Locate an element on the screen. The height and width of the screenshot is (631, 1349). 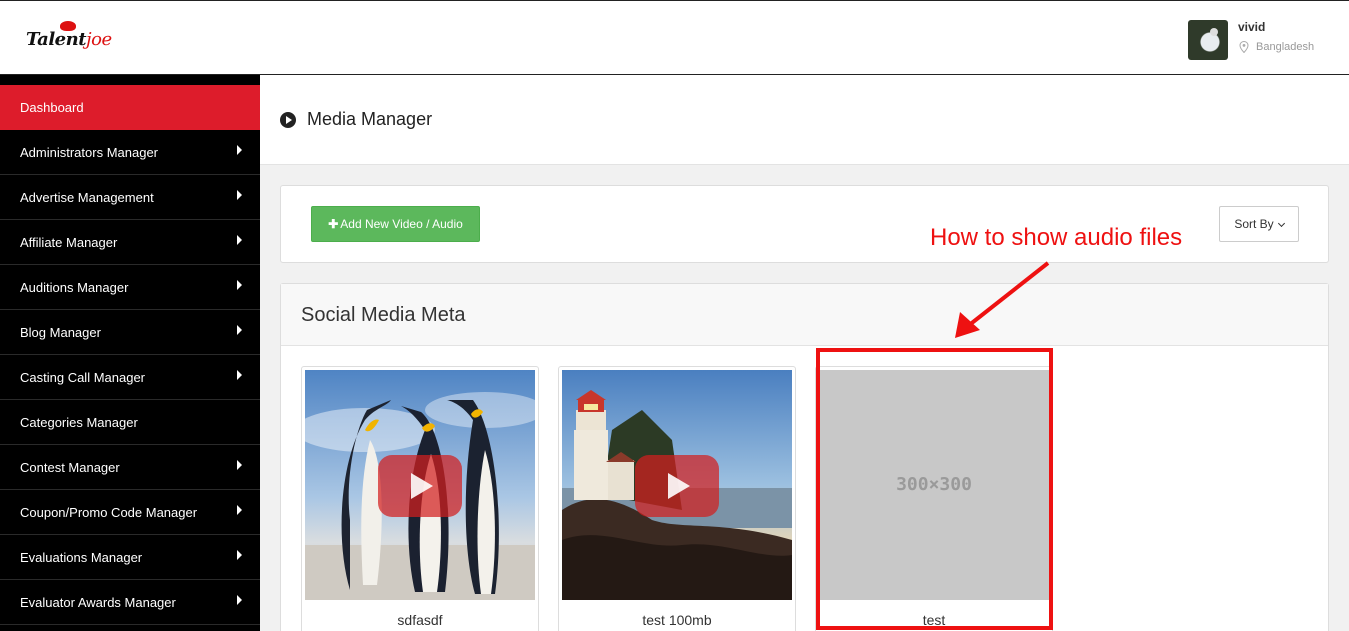
talentjoe-logo: Talentjoe is located at coordinates (71, 42).